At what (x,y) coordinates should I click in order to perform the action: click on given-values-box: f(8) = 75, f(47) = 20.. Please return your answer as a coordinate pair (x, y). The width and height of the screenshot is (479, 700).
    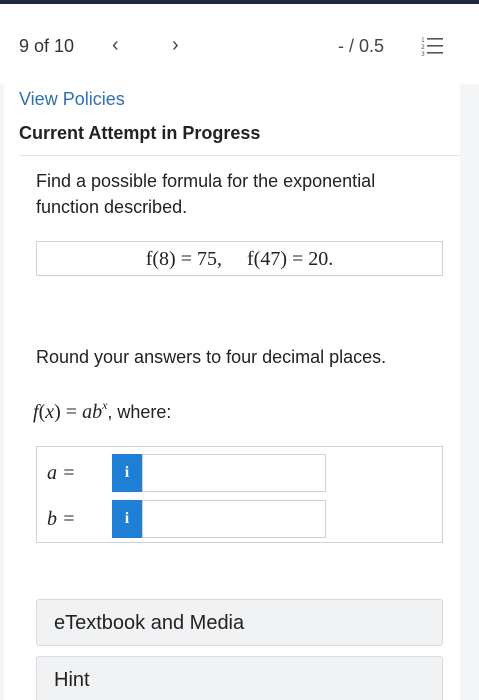
    Looking at the image, I should click on (239, 258).